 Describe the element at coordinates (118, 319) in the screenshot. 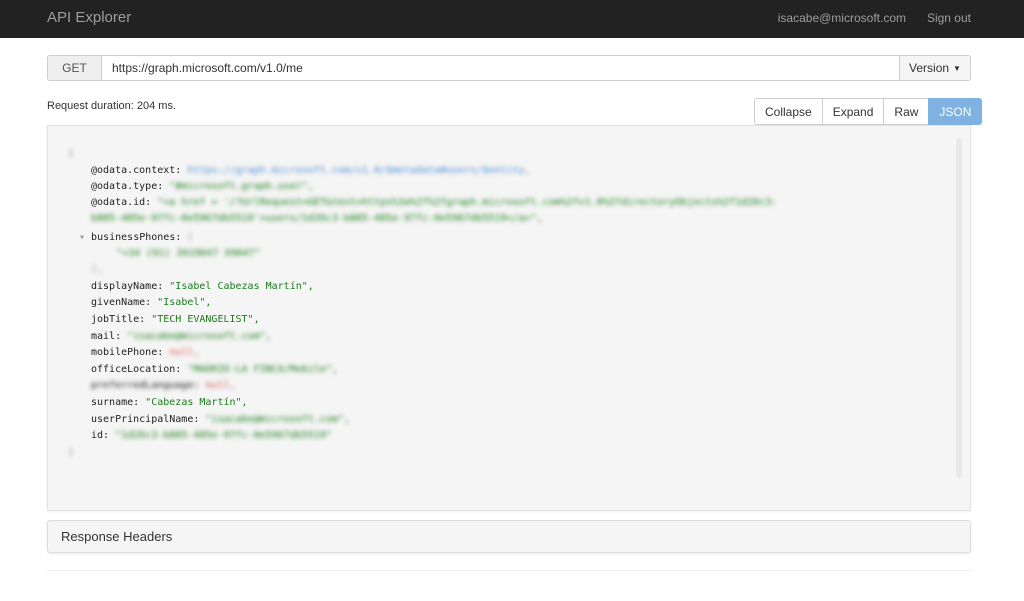

I see `json-key: jobTitle:` at that location.